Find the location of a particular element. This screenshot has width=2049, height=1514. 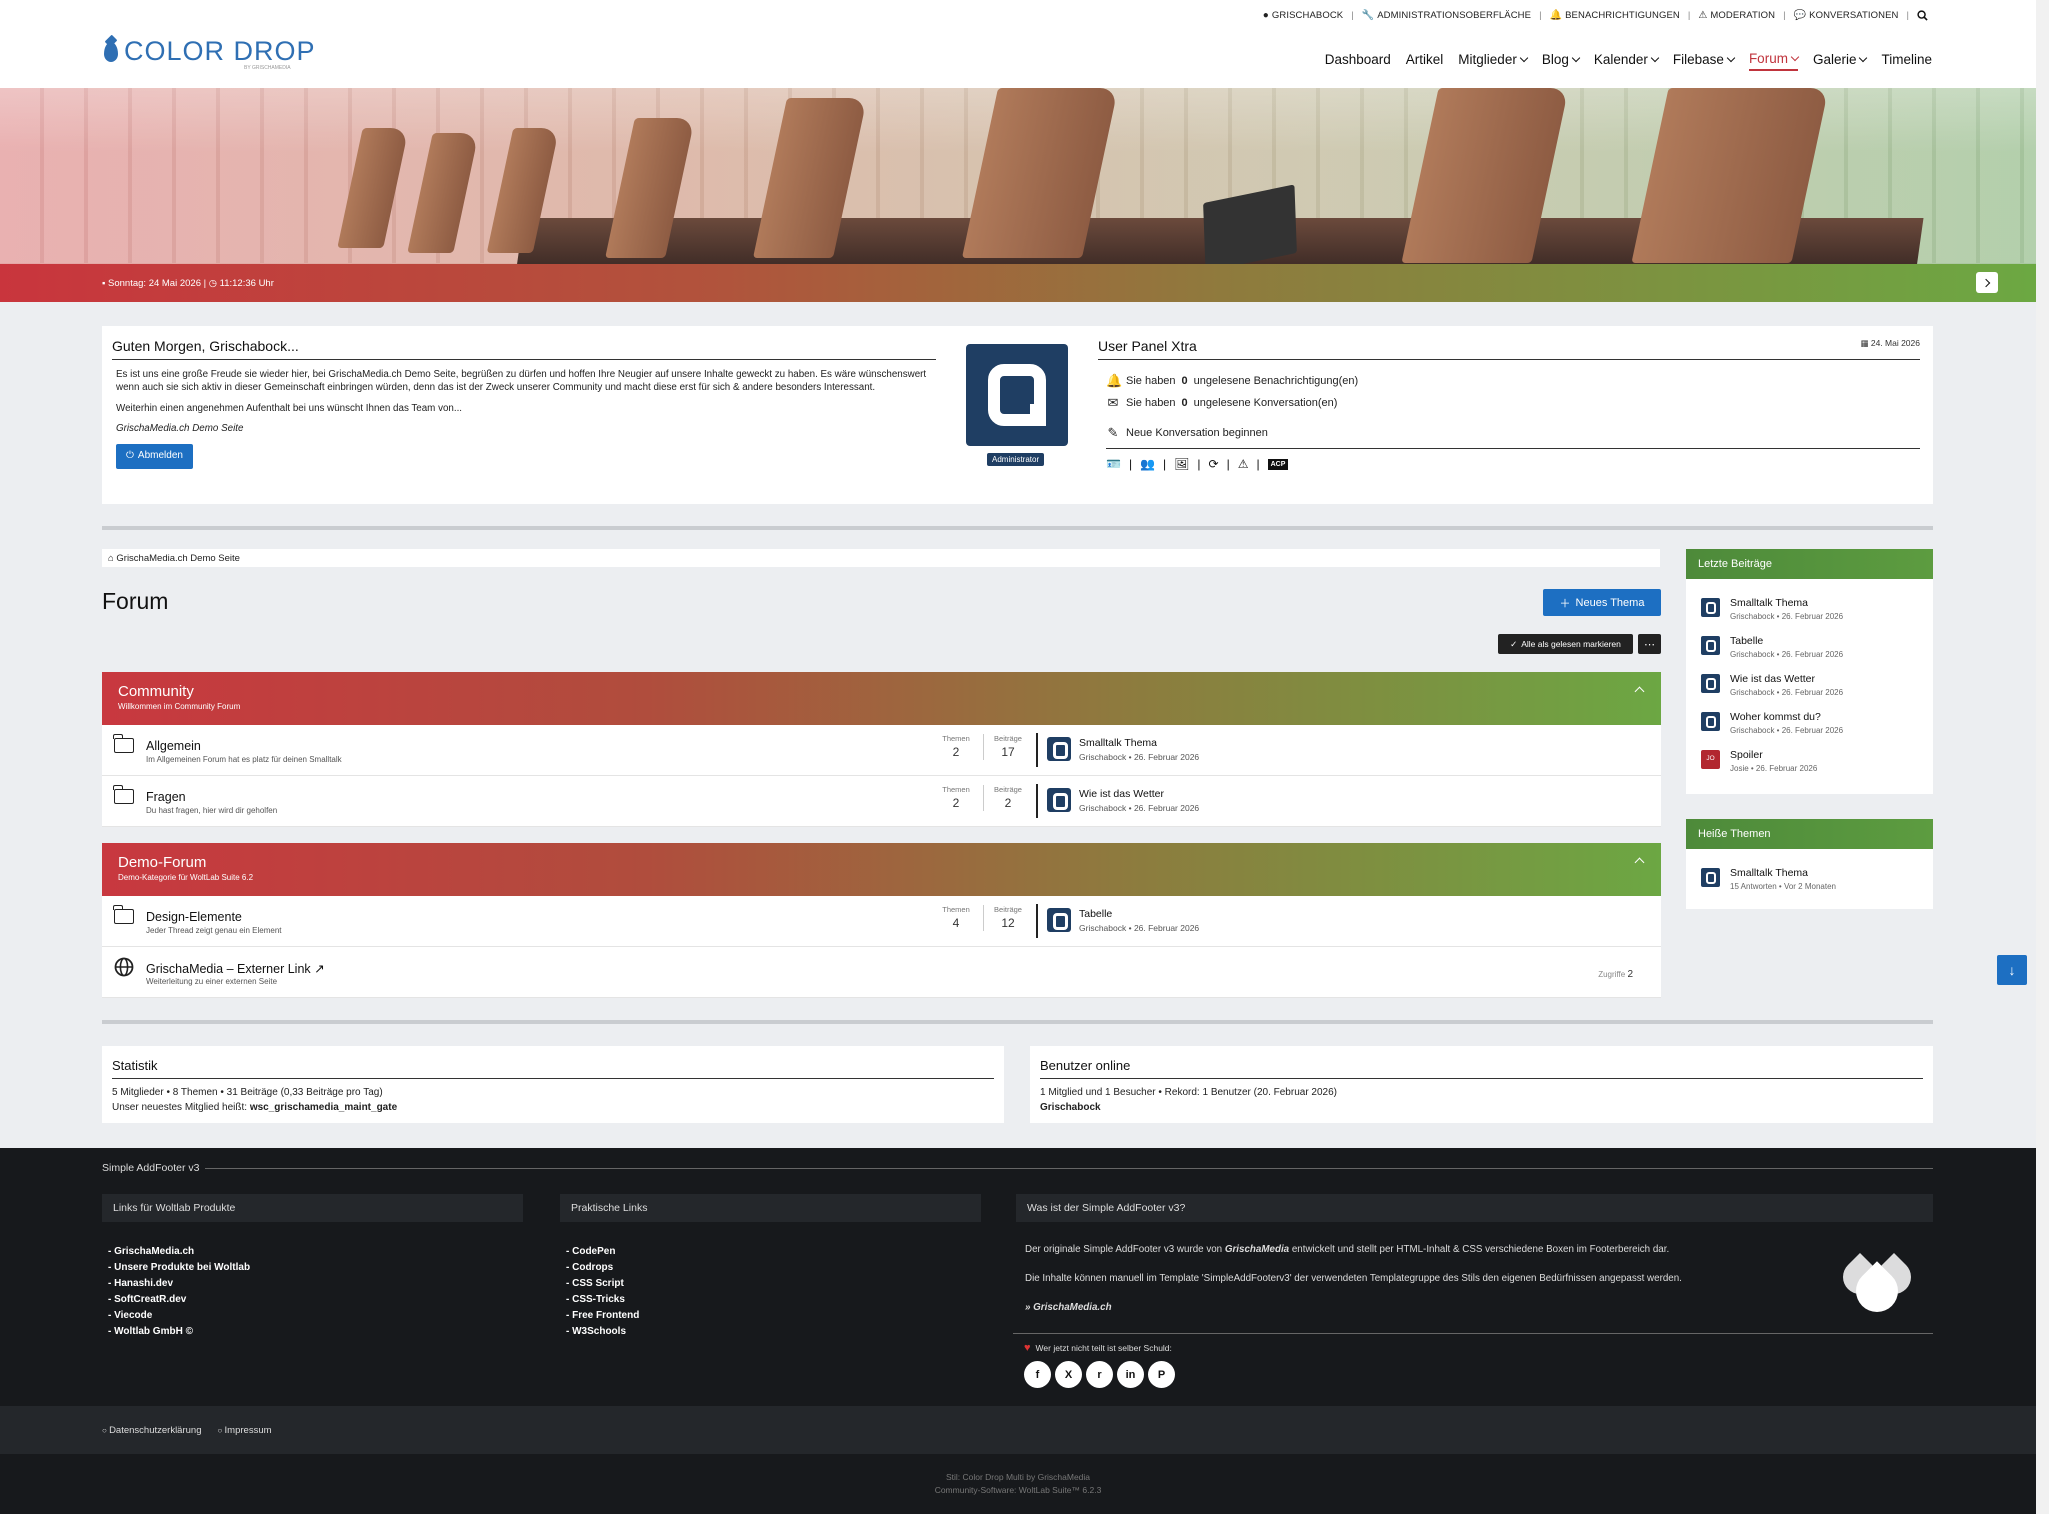

scroll-down-button: ↓ is located at coordinates (2012, 970).